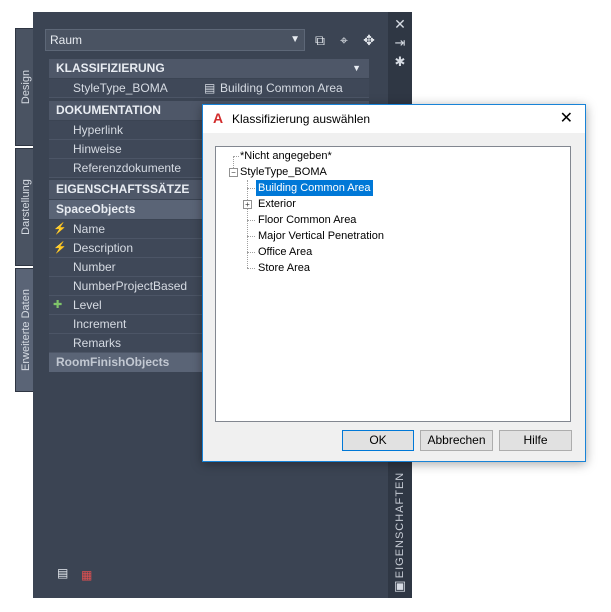  I want to click on property-name: Increment, so click(100, 324).